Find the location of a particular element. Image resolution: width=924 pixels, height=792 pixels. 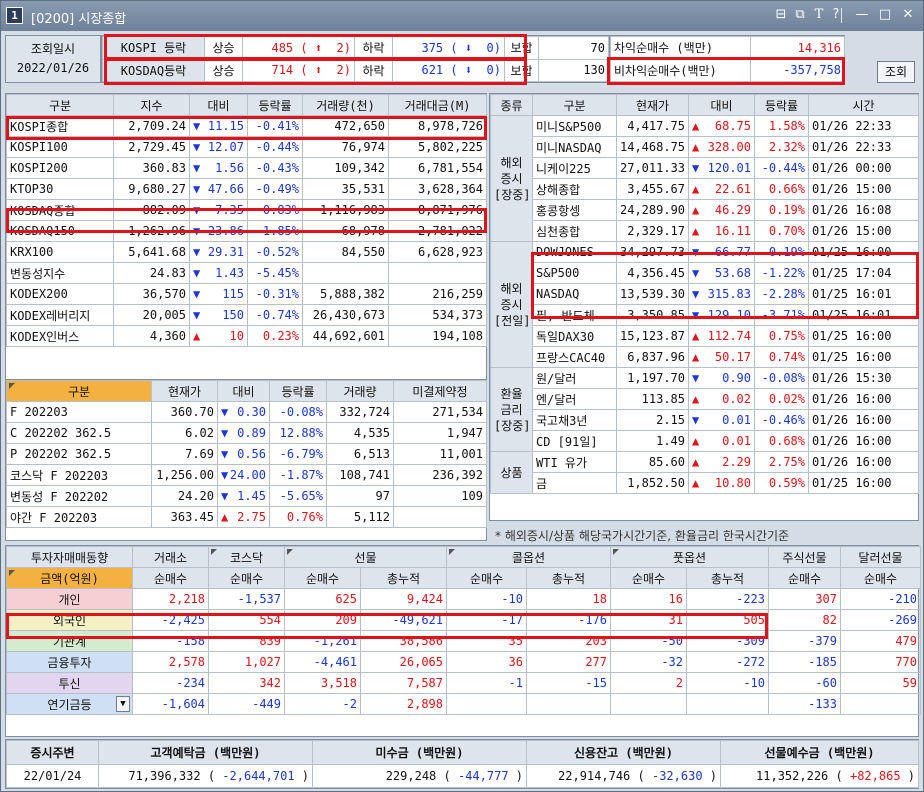

futures-row: P 202202 362.5 7.69 ▼ 0.56 -6.79% 6,513 11,001 is located at coordinates (246, 454).